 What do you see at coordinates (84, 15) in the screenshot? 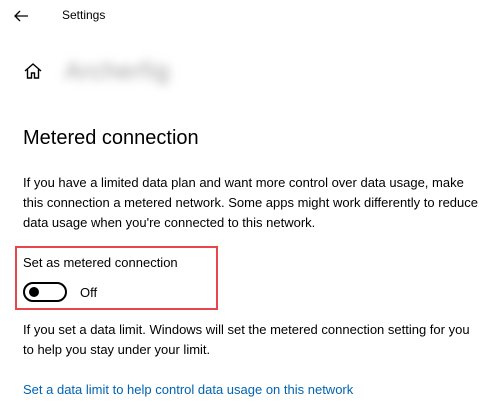
I see `window-title: Settings` at bounding box center [84, 15].